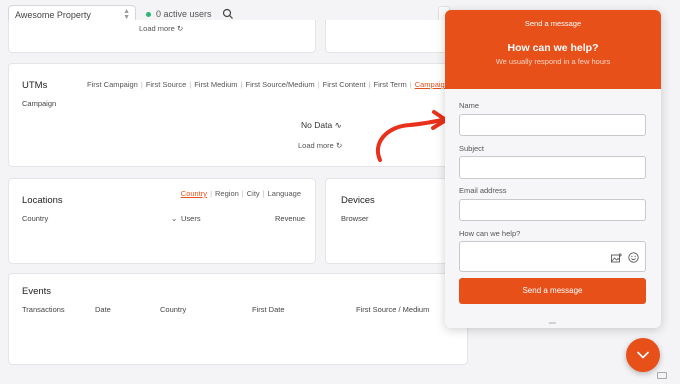 The width and height of the screenshot is (680, 384). What do you see at coordinates (553, 61) in the screenshot?
I see `chat-subheading: We usually respond in a few hours` at bounding box center [553, 61].